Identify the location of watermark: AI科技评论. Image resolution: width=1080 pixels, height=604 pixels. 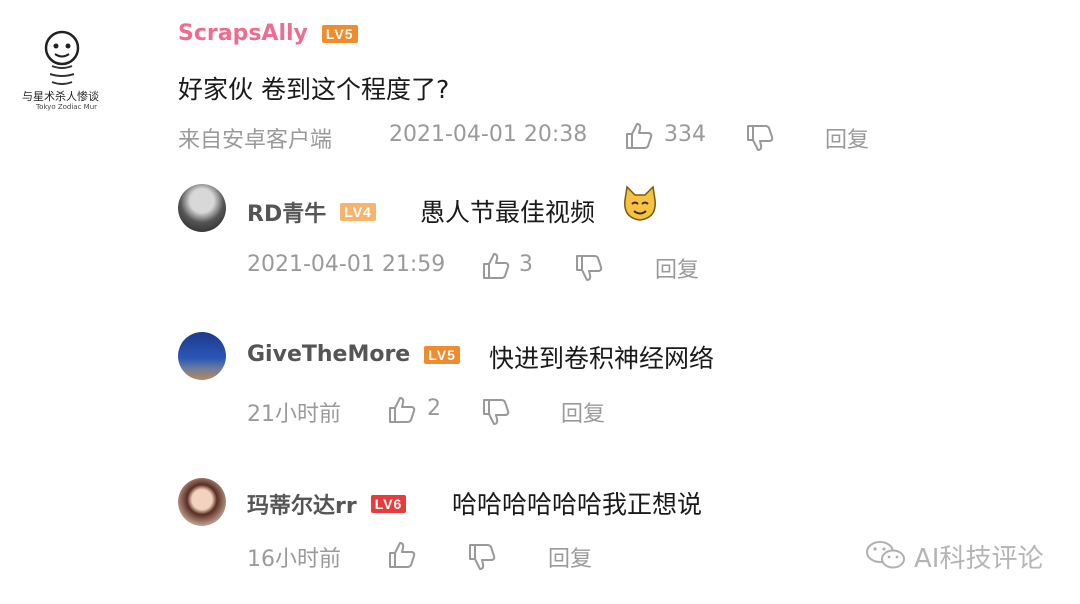
(953, 556).